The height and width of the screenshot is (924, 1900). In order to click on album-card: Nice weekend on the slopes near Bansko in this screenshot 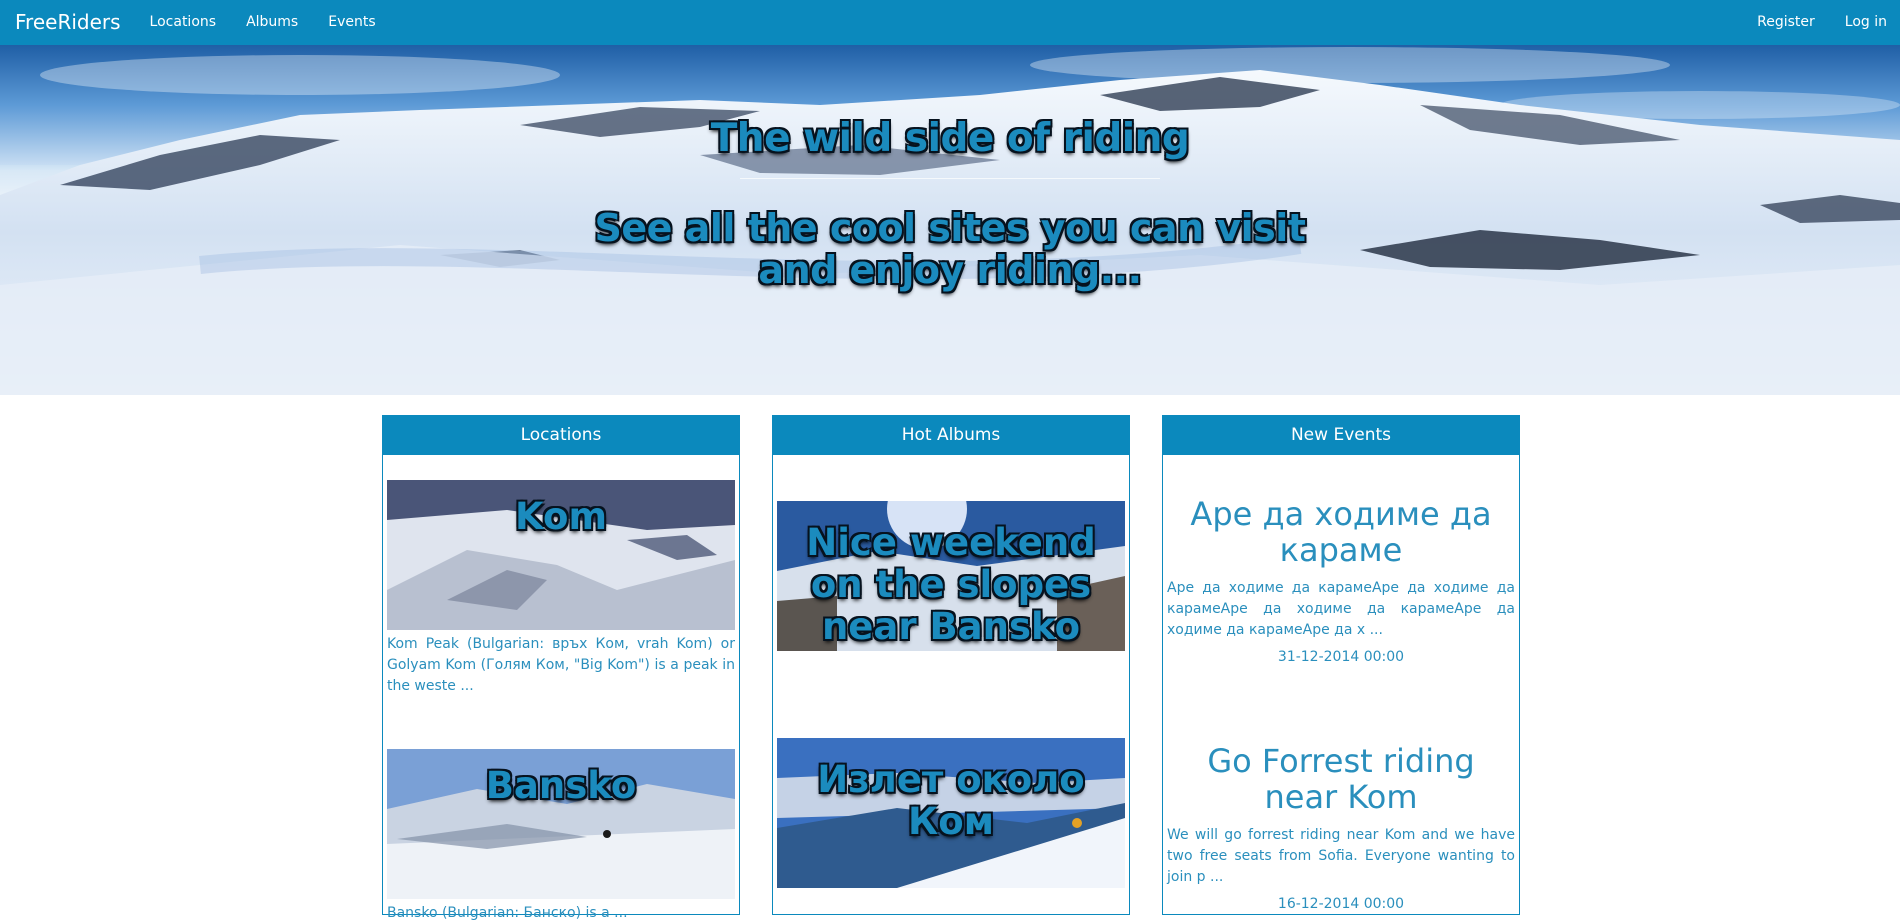, I will do `click(951, 576)`.